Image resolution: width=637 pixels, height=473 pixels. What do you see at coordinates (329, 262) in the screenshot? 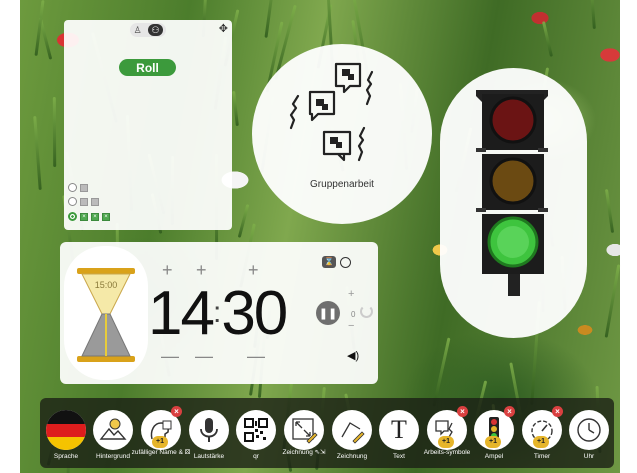
I see `hourglass-mode-icon: ⌛` at bounding box center [329, 262].